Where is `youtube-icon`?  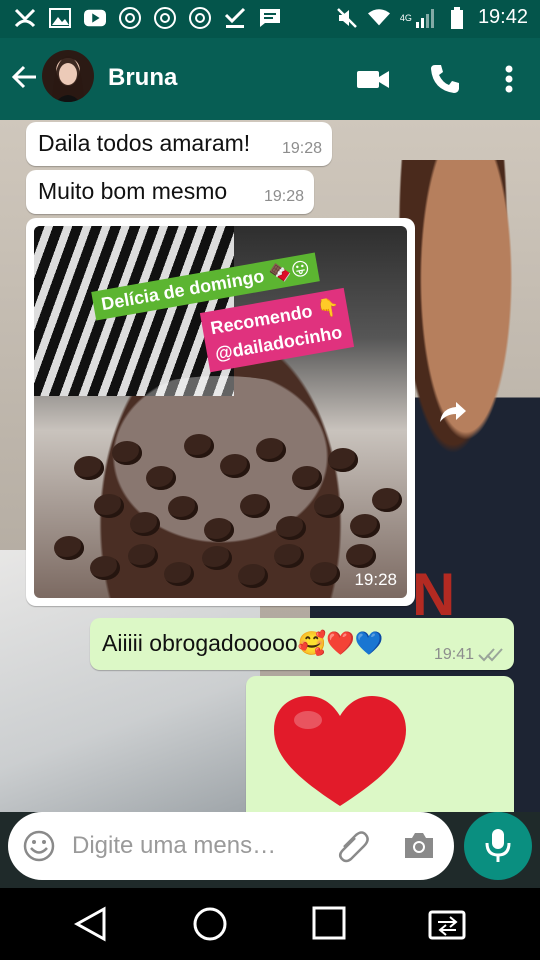
youtube-icon is located at coordinates (95, 18).